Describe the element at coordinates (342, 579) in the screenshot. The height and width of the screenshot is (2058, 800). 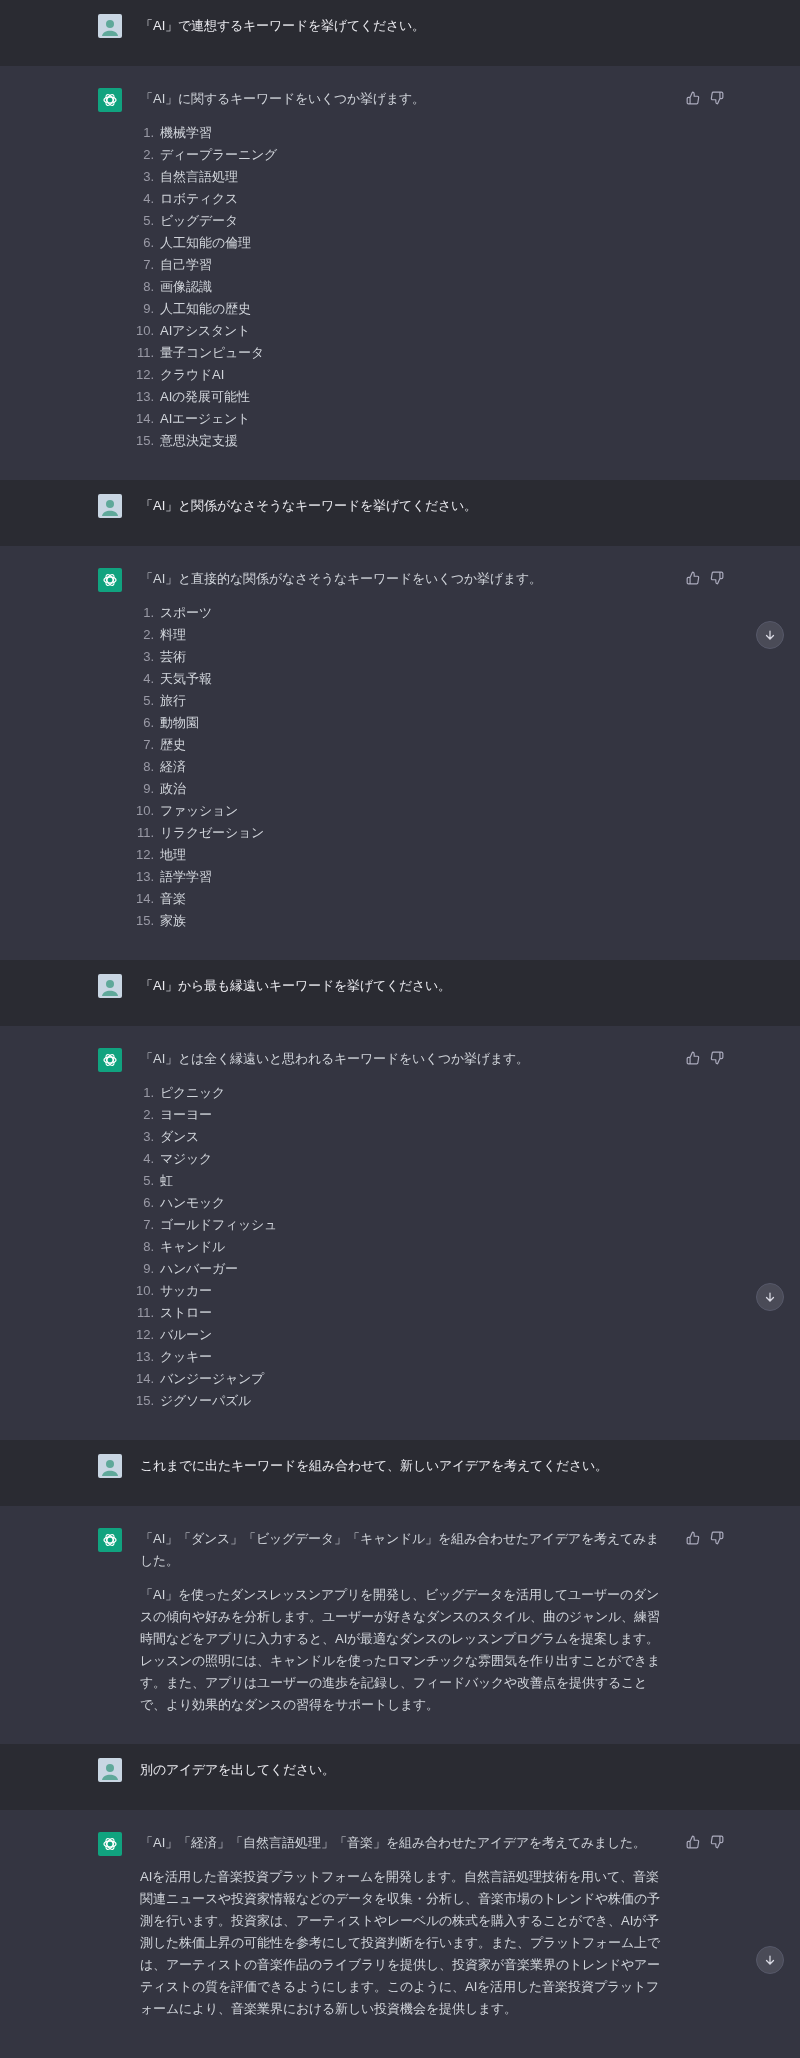
I see `assistant-intro: 「AI」と直接的な関係がなさそうなキーワードをいくつか挙げます。` at that location.